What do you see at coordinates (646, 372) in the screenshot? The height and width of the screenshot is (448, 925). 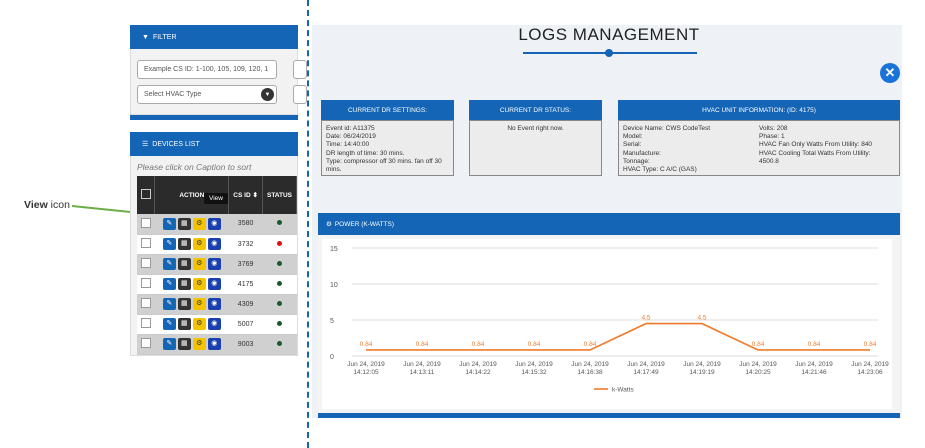 I see `x-tick-label: 14:17:49` at bounding box center [646, 372].